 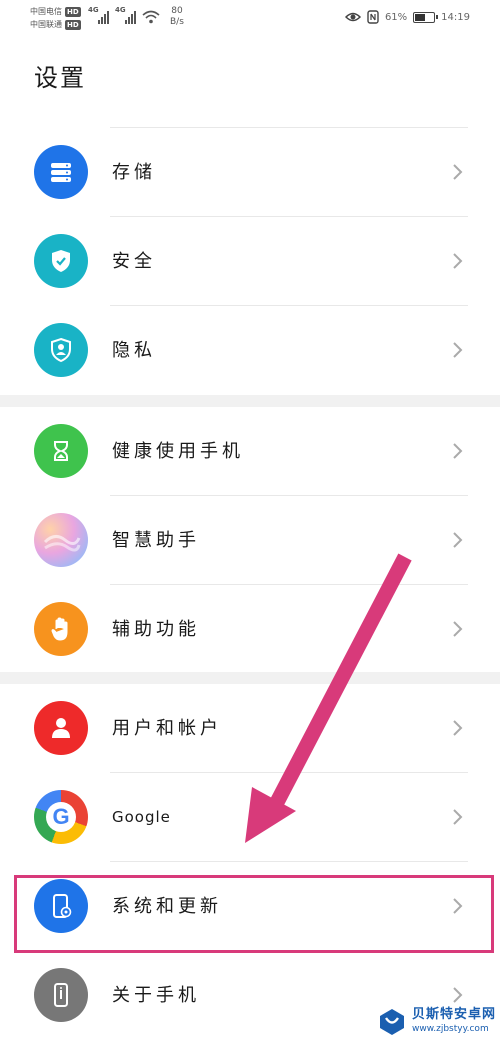 I want to click on status-right: 61% 14:19, so click(x=407, y=17).